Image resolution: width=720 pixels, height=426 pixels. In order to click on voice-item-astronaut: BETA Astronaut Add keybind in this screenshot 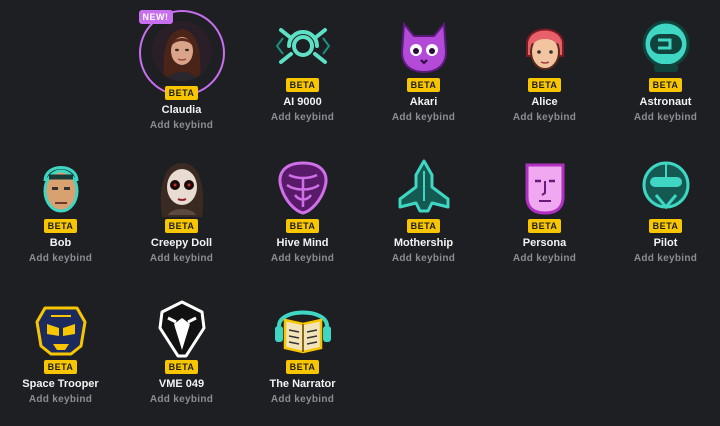, I will do `click(662, 70)`.